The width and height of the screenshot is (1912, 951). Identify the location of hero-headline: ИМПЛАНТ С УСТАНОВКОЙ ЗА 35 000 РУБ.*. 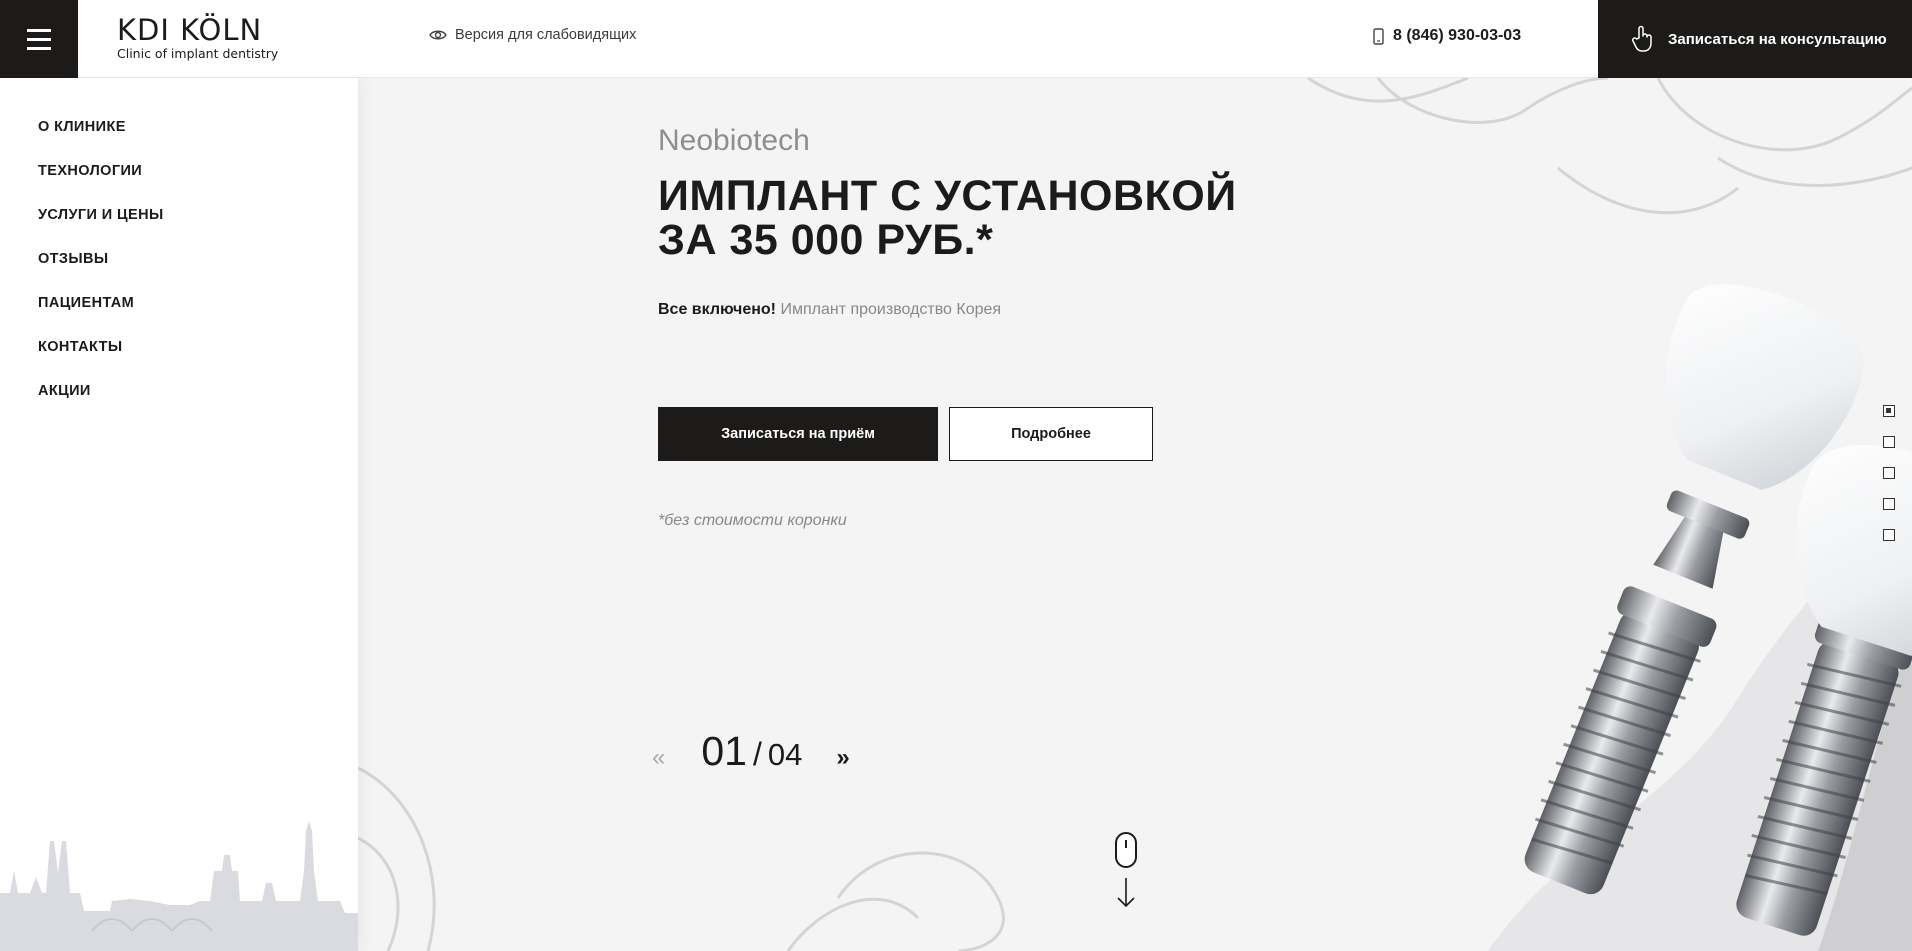
(968, 218).